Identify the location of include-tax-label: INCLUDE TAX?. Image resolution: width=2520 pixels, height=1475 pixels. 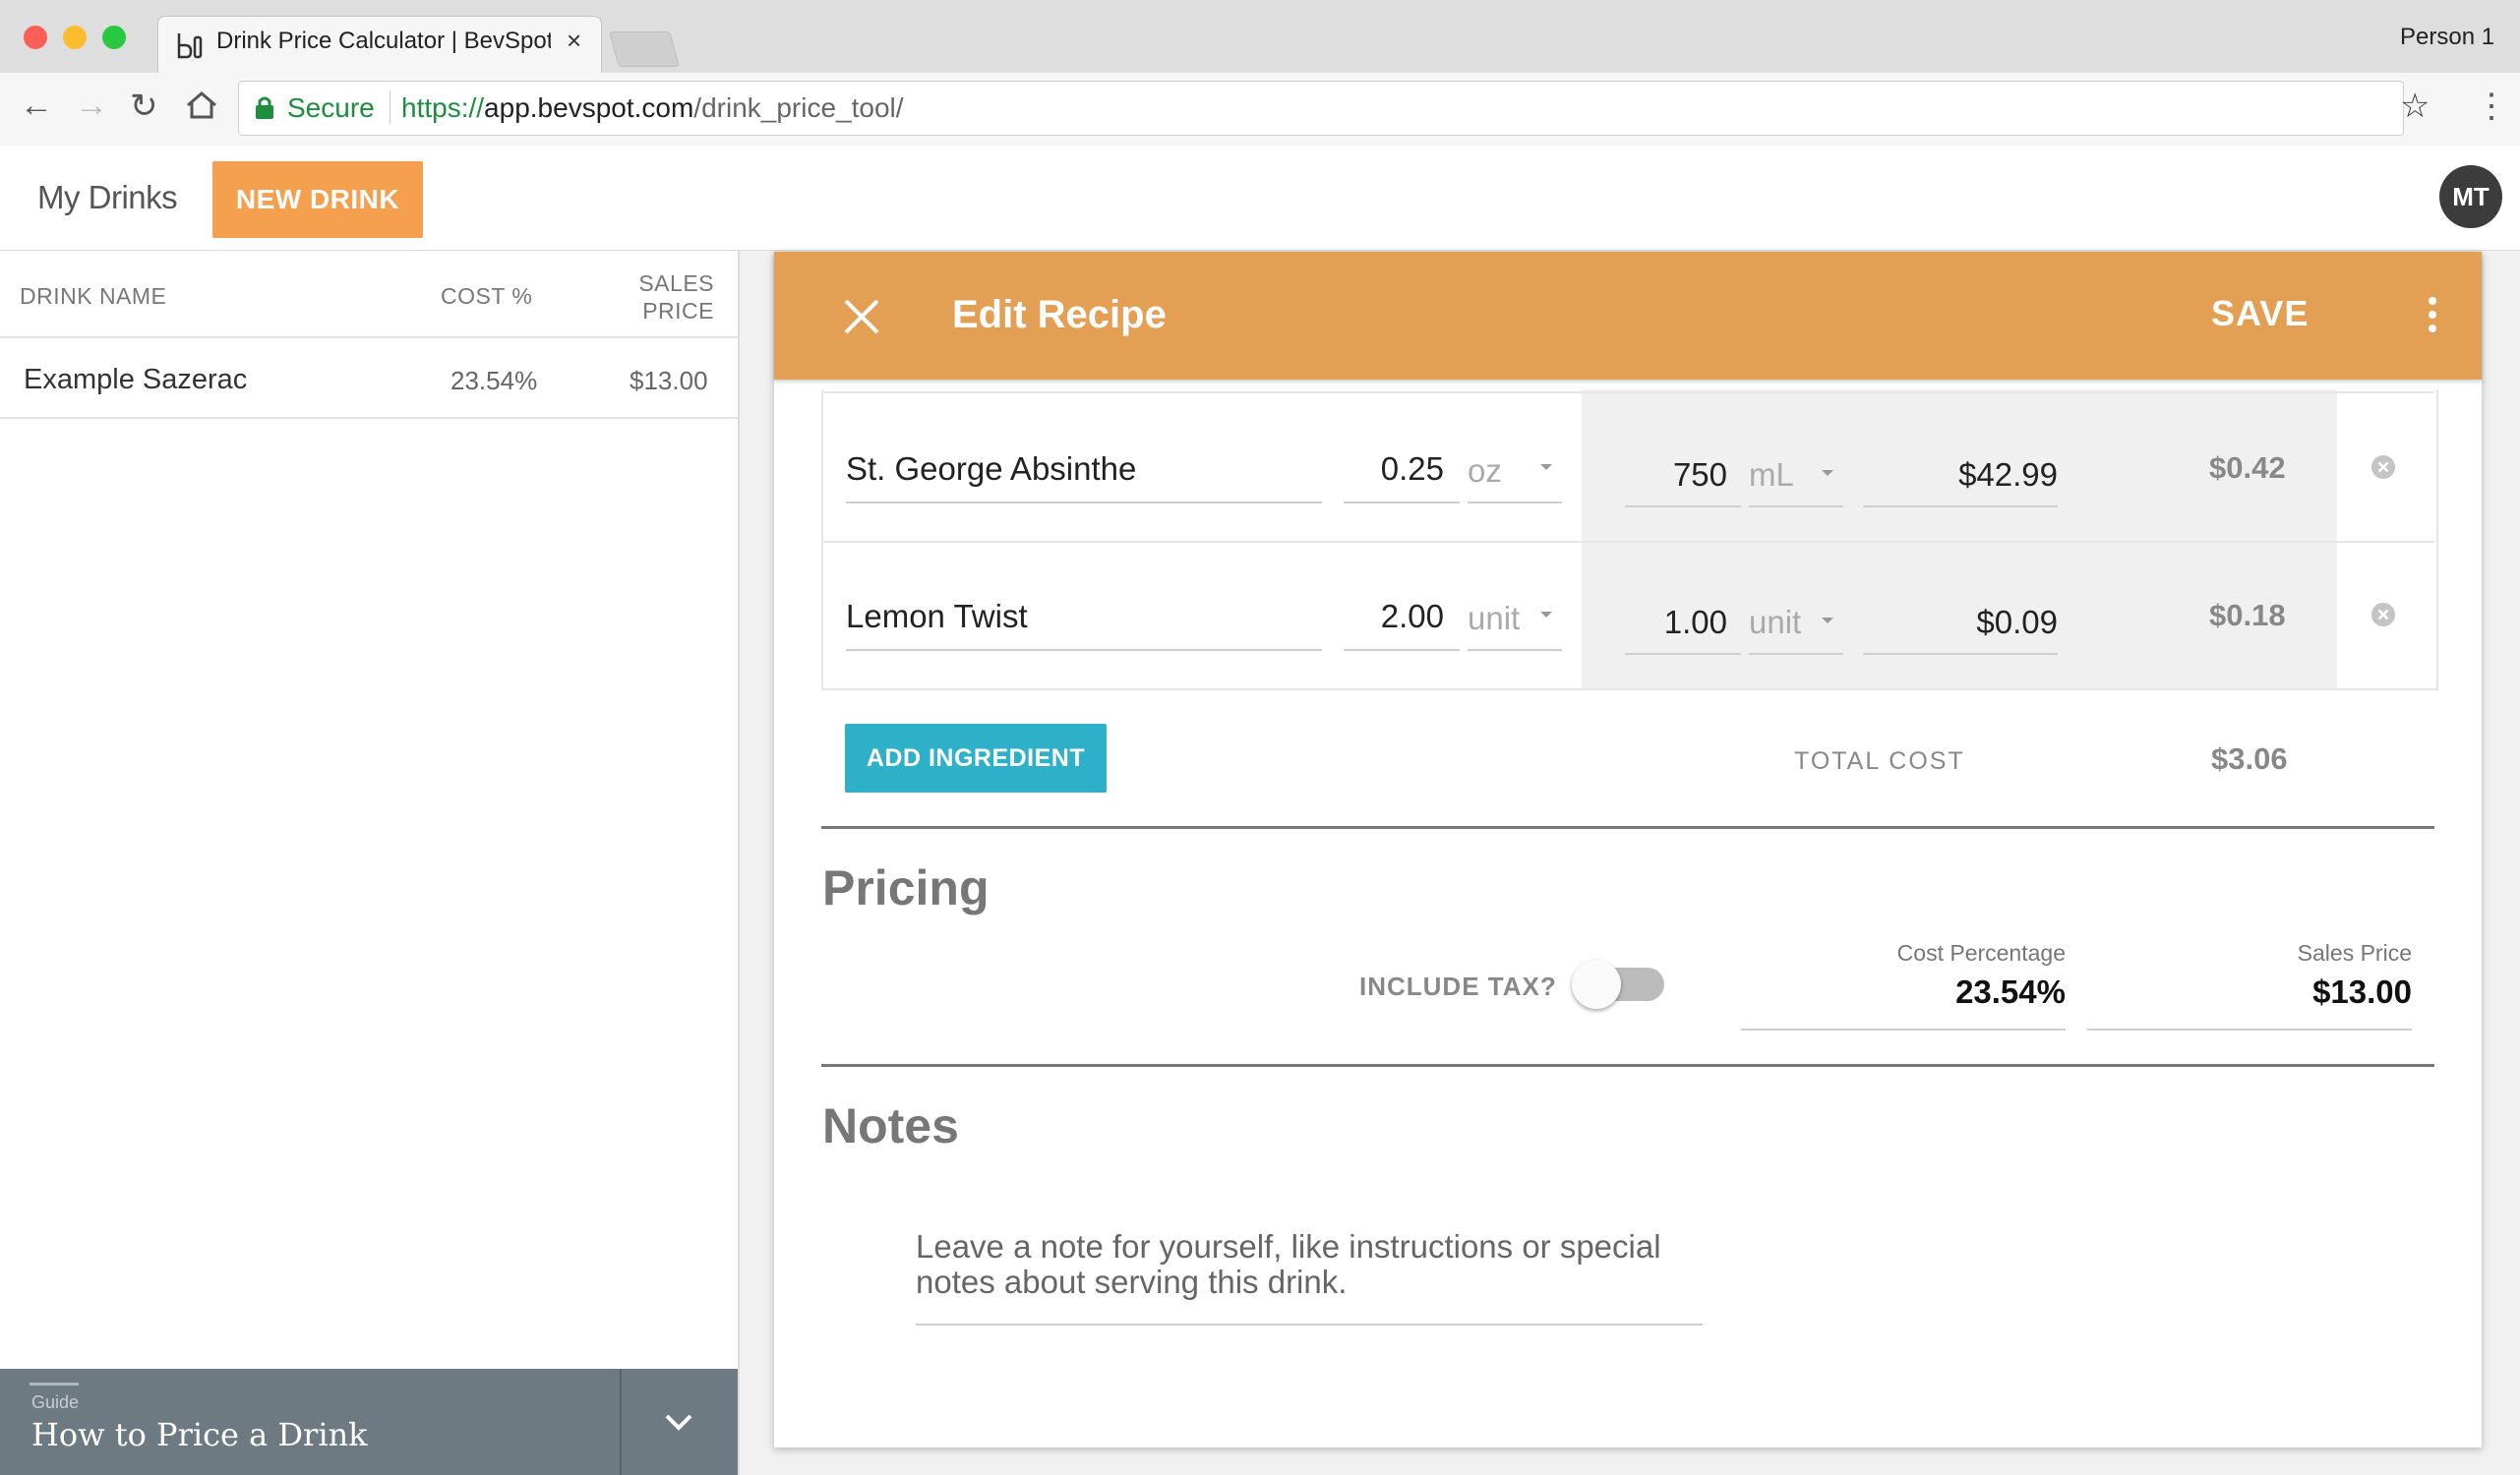
(1458, 986).